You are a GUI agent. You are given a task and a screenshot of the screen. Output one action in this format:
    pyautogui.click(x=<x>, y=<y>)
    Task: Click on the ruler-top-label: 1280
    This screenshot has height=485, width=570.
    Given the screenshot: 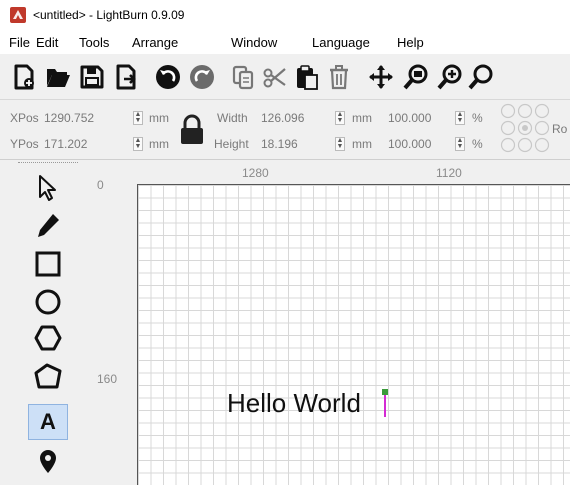 What is the action you would take?
    pyautogui.click(x=255, y=173)
    